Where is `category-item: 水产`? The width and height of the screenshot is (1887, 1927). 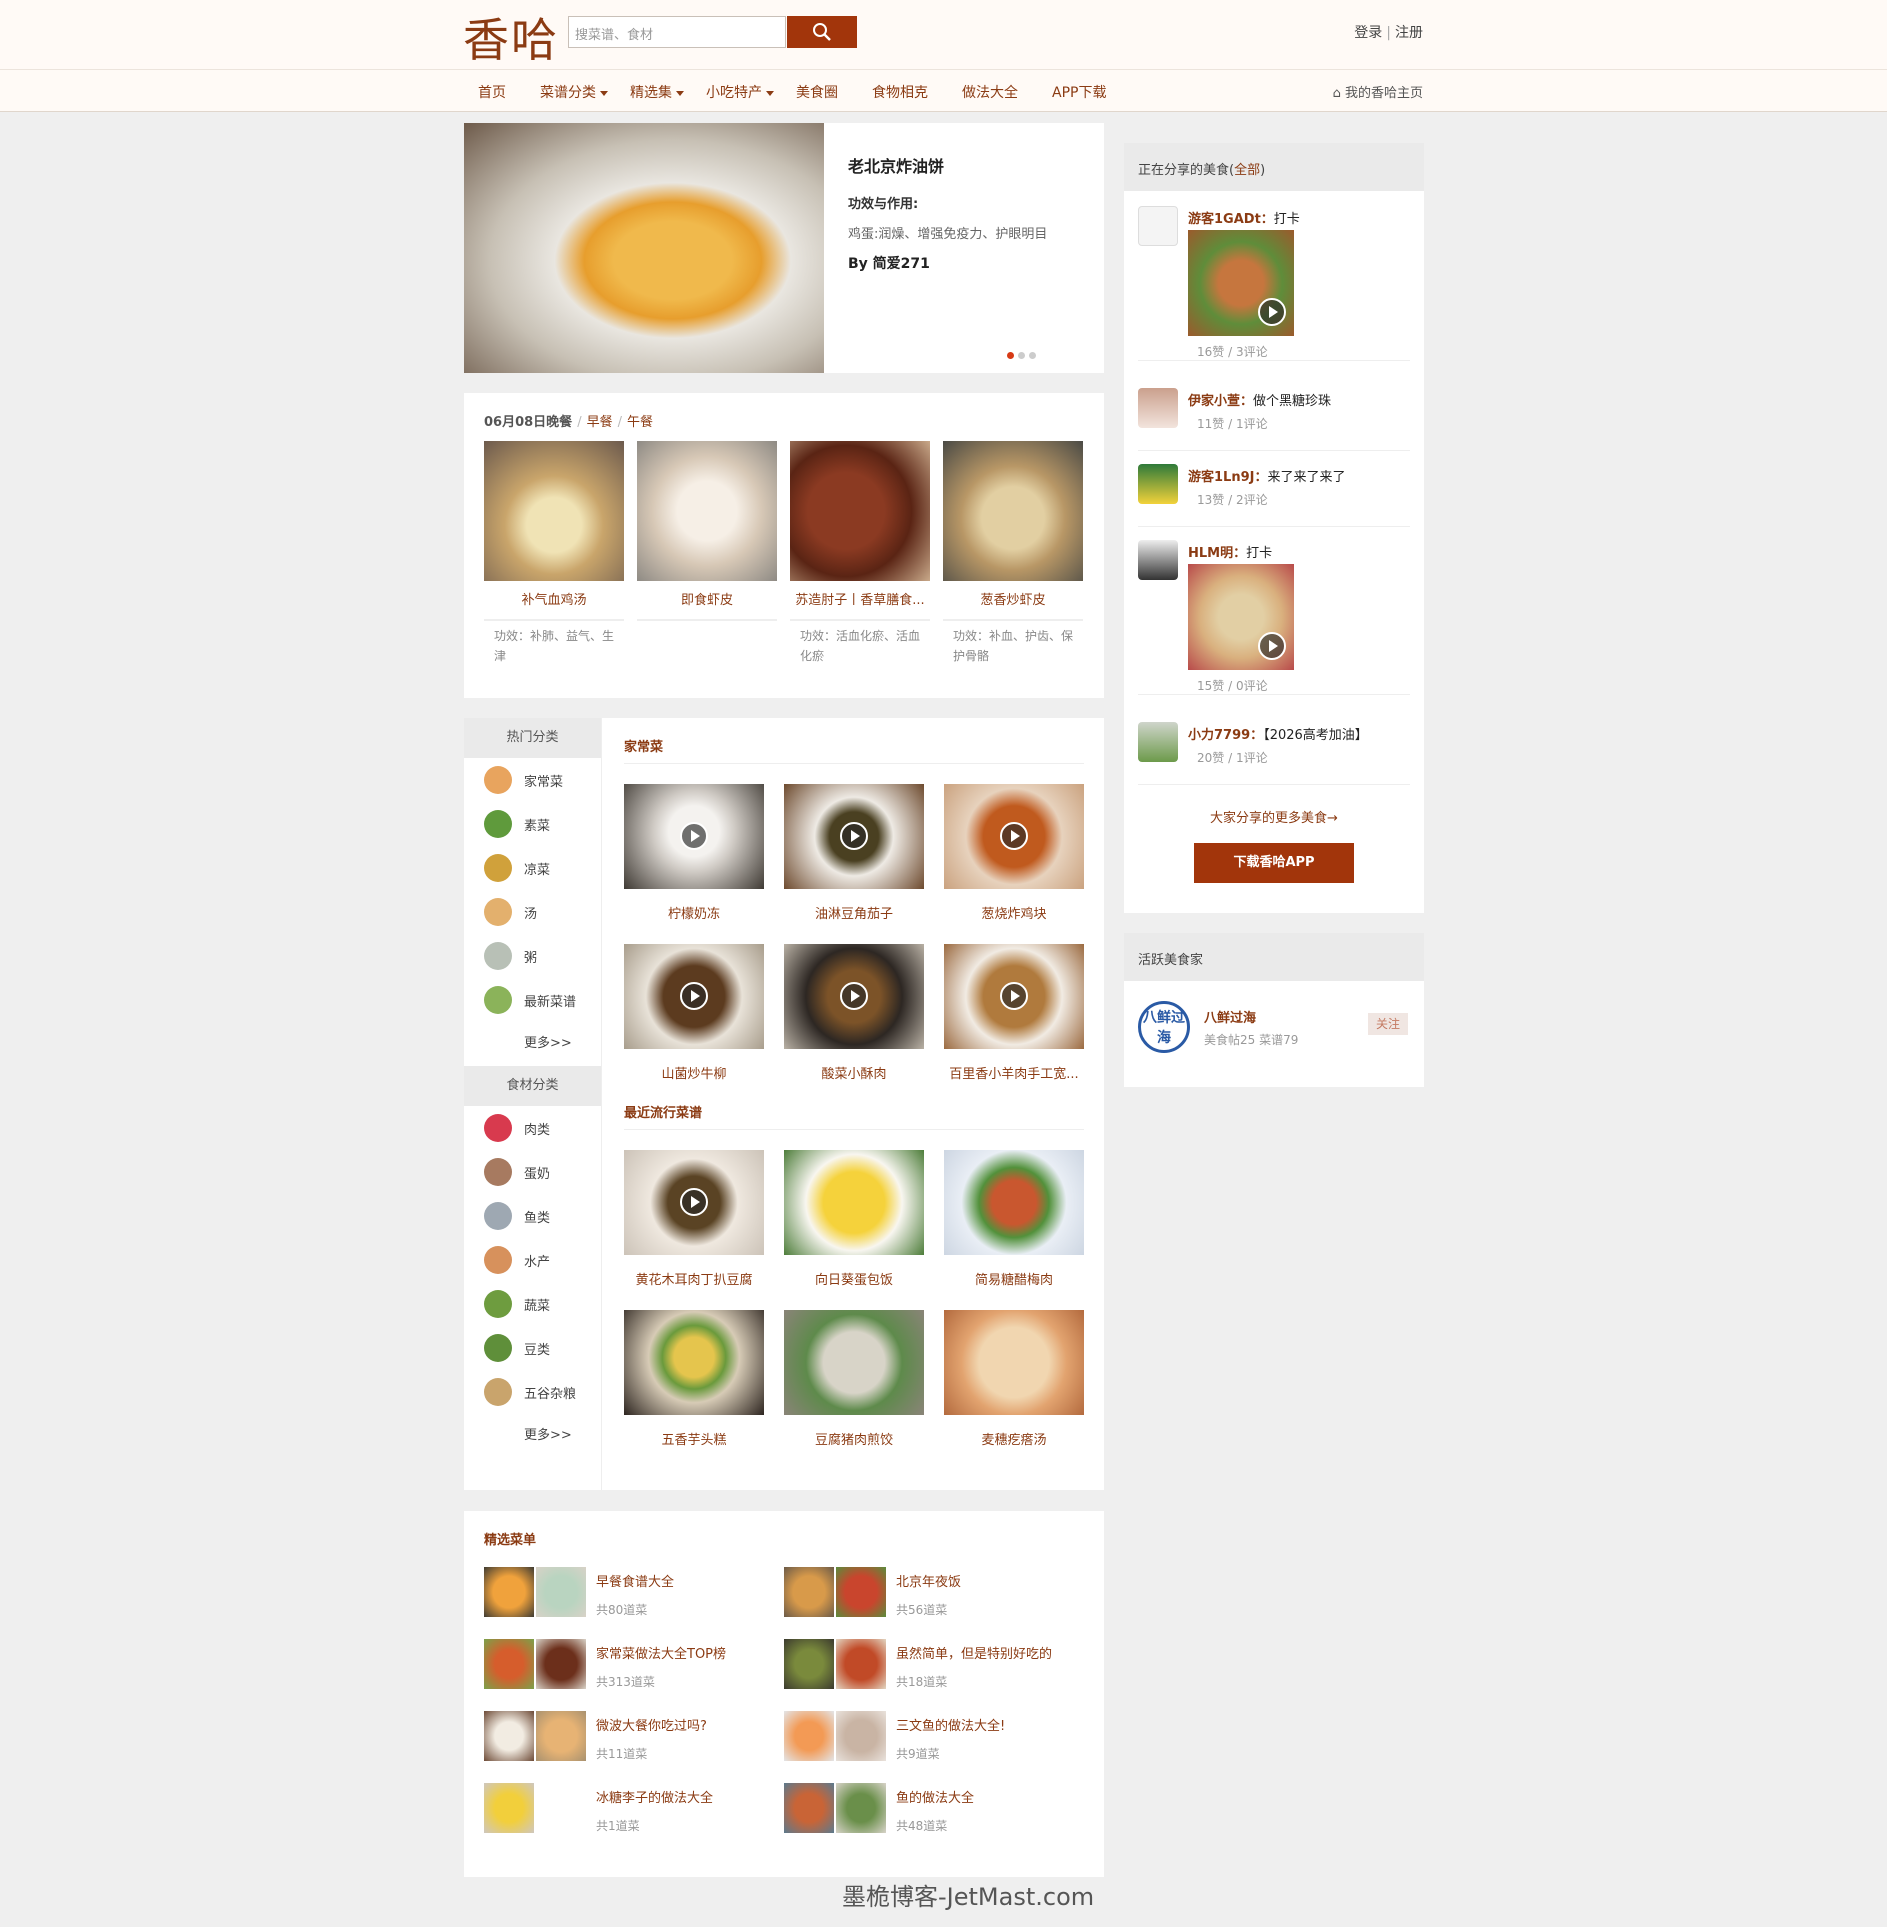
category-item: 水产 is located at coordinates (532, 1260).